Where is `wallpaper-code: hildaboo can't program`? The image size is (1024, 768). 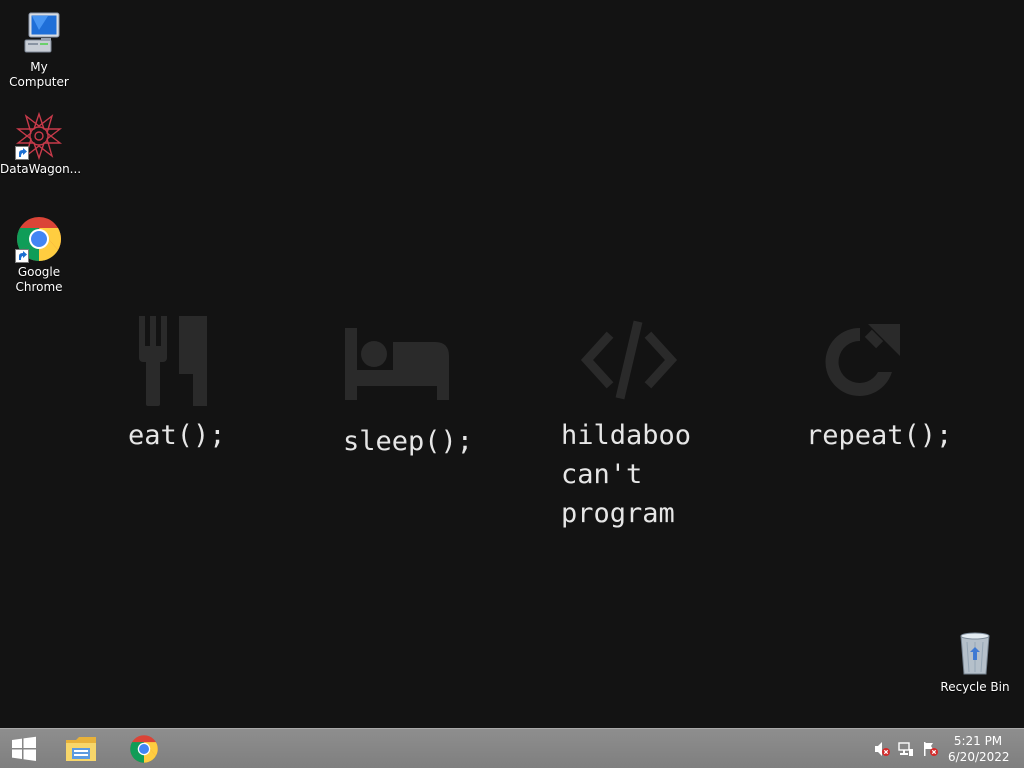 wallpaper-code: hildaboo can't program is located at coordinates (641, 430).